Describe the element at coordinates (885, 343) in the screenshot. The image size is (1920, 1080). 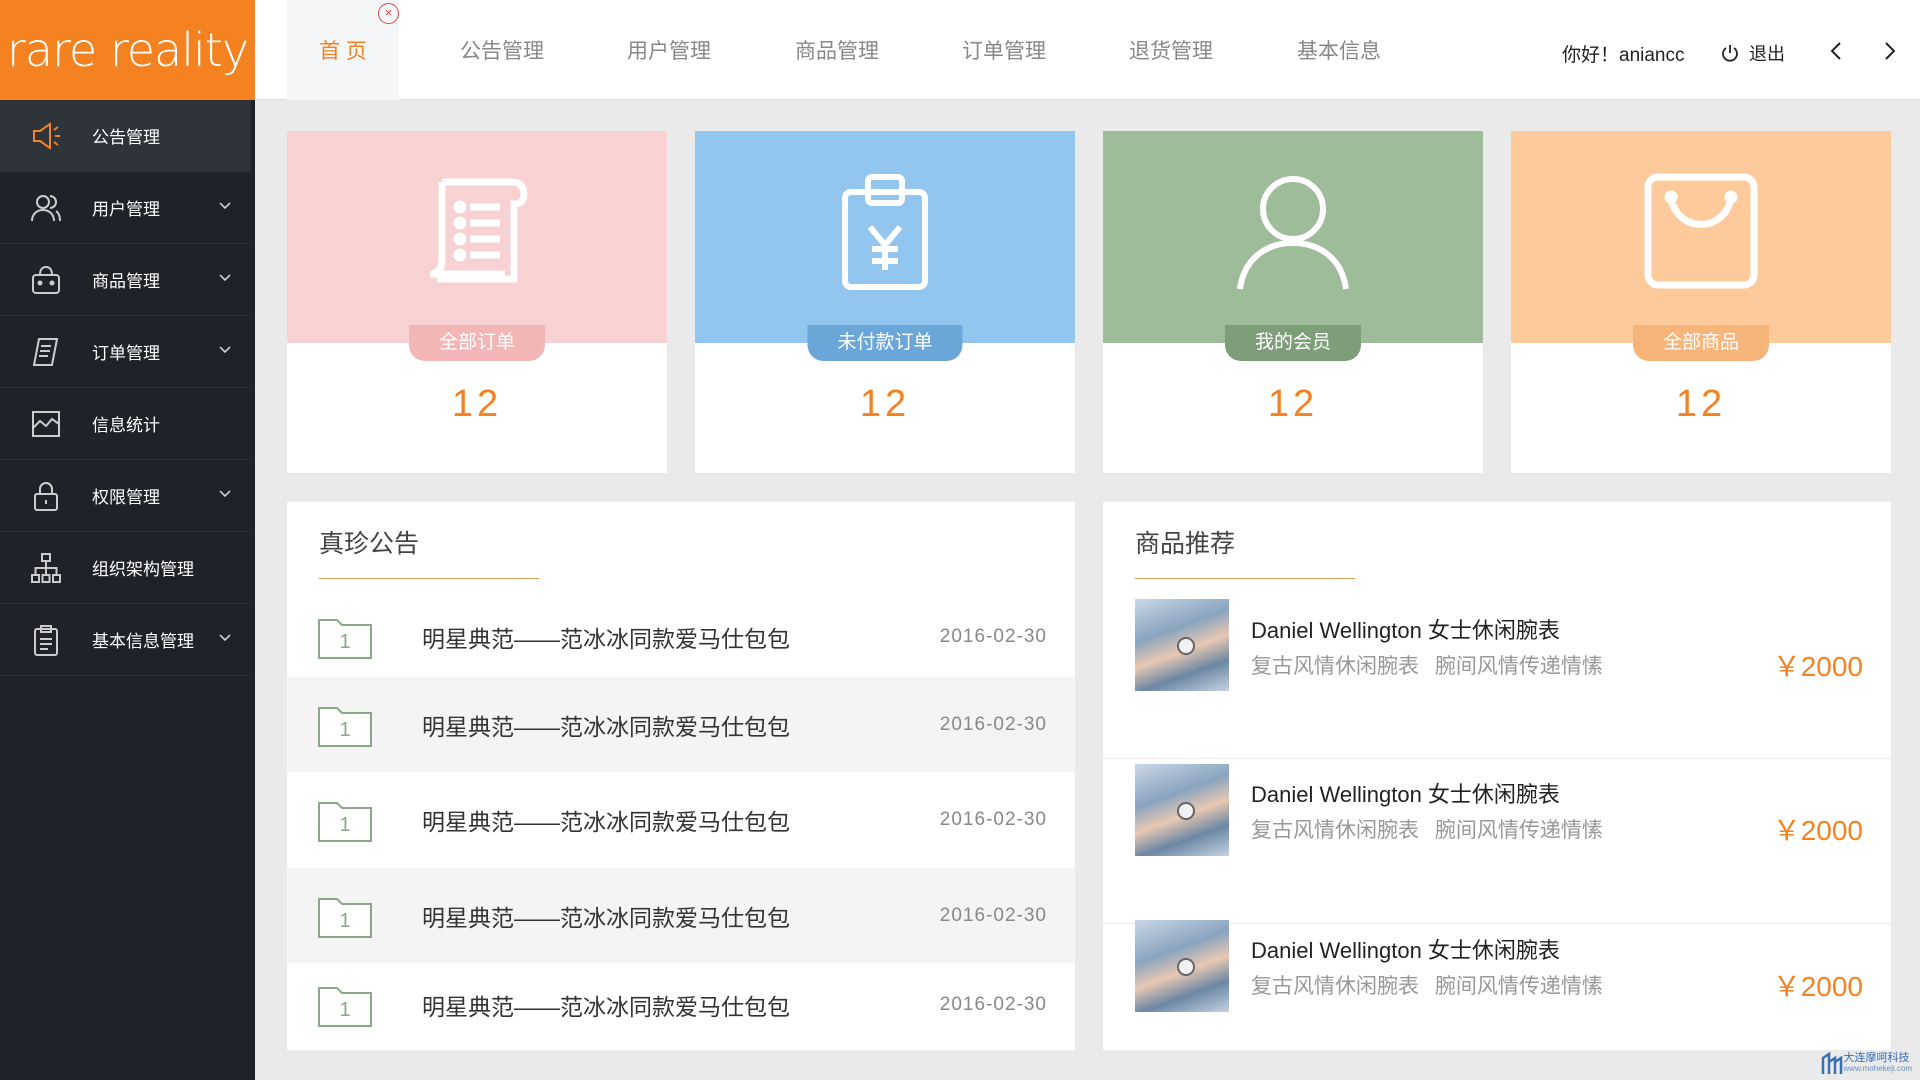
I see `stat-label: 未付款订单` at that location.